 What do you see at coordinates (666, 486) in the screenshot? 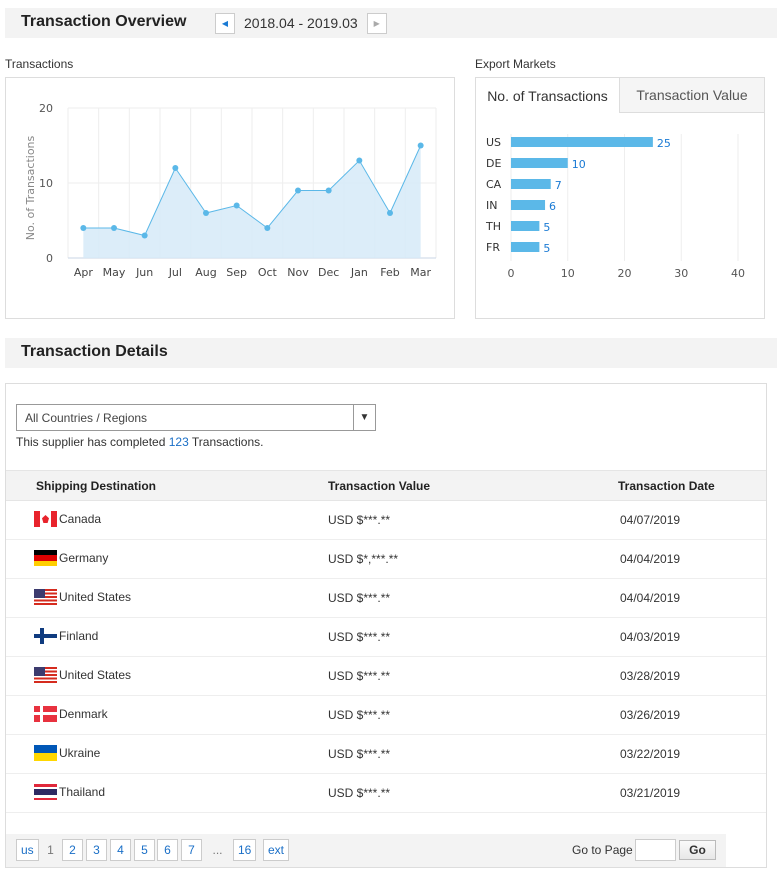
I see `column-transaction-date: Transaction Date` at bounding box center [666, 486].